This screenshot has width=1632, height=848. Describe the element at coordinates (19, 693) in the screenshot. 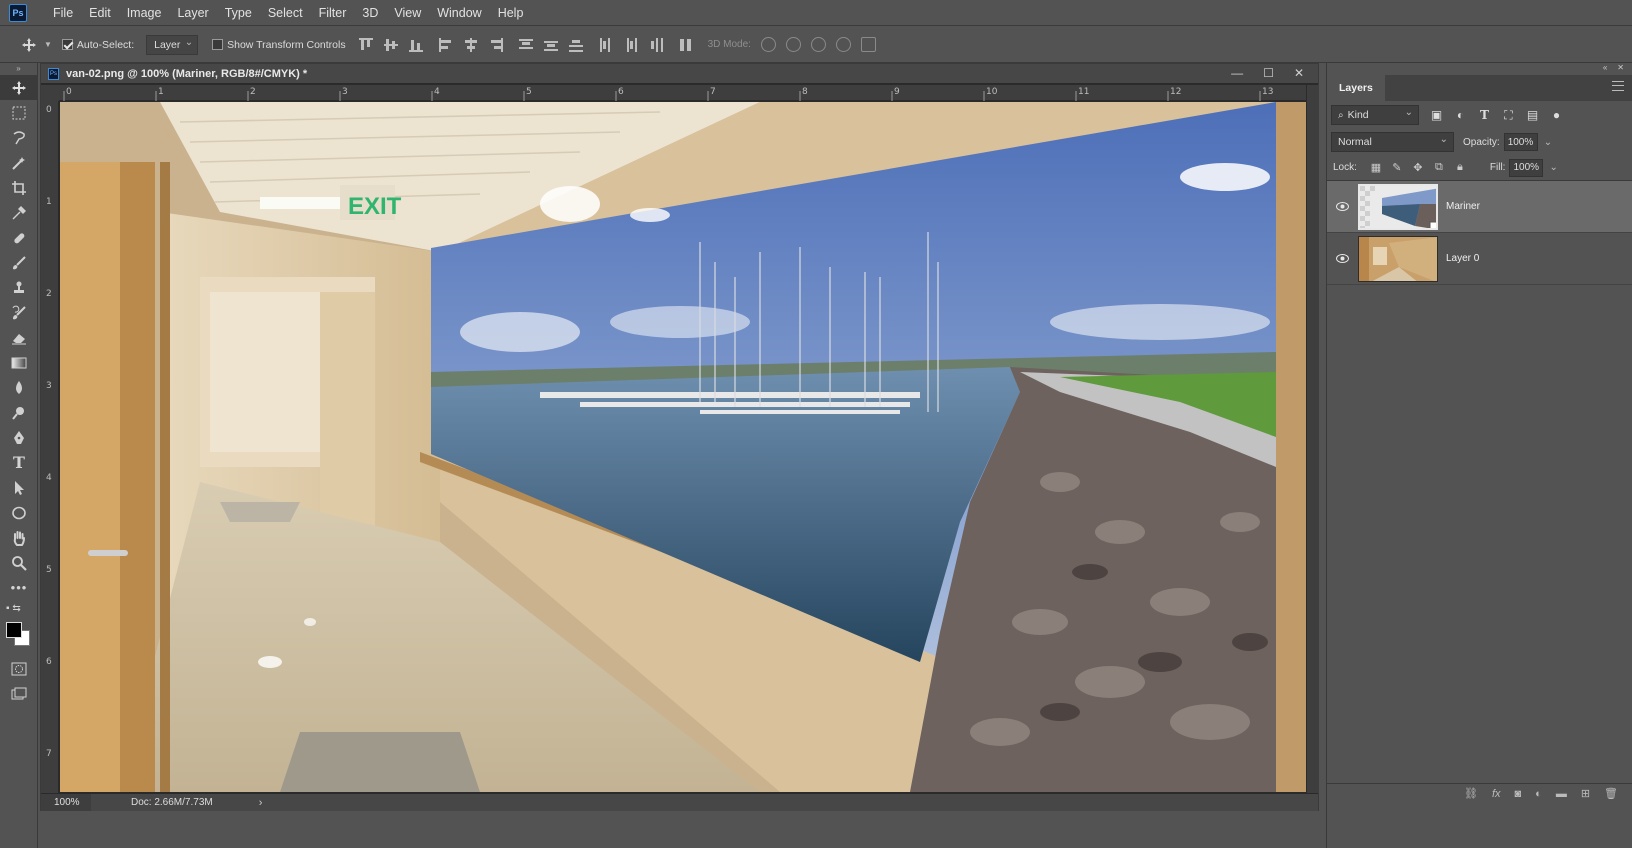

I see `screen-mode-icon` at that location.